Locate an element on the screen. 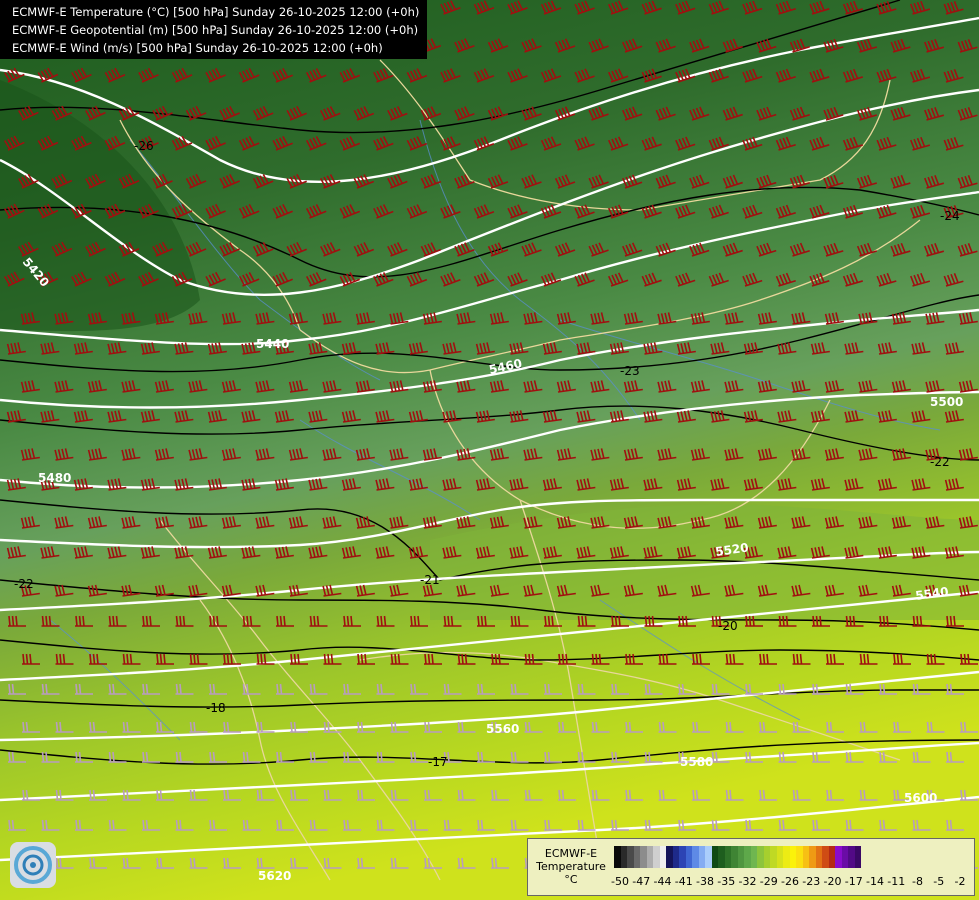 This screenshot has height=900, width=979. colorbar-tick-label: -8 is located at coordinates (917, 881).